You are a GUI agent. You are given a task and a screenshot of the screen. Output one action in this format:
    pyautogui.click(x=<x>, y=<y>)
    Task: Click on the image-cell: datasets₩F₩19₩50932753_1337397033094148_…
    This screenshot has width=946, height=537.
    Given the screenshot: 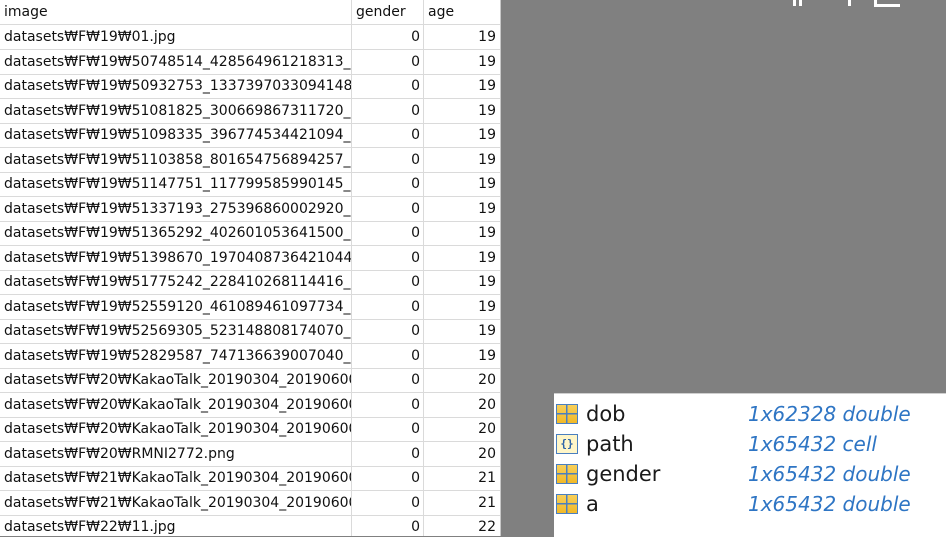 What is the action you would take?
    pyautogui.click(x=176, y=86)
    